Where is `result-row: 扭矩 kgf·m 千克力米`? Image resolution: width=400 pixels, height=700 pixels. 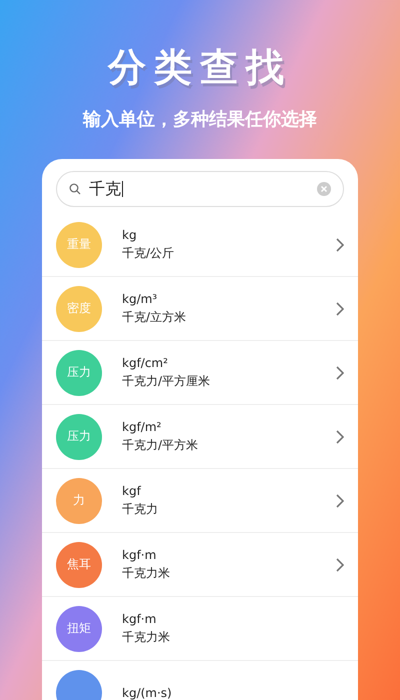 result-row: 扭矩 kgf·m 千克力米 is located at coordinates (200, 629).